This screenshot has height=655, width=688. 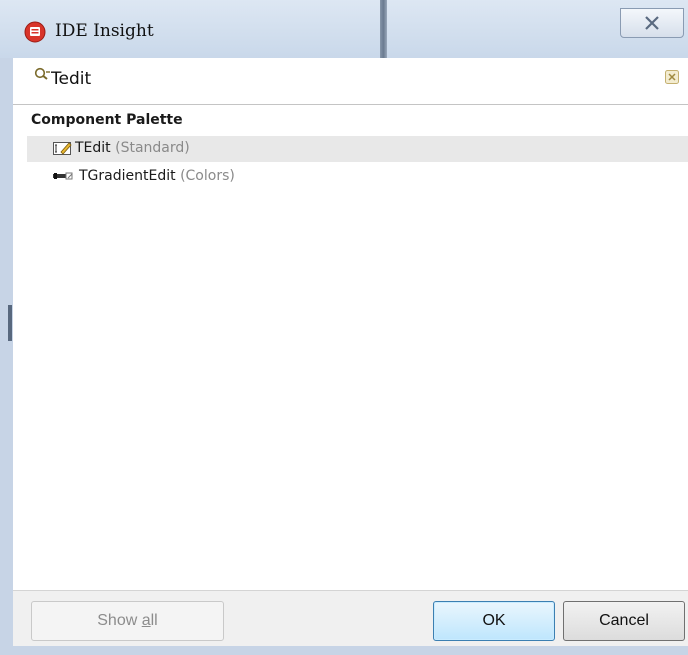 What do you see at coordinates (672, 77) in the screenshot?
I see `clear-icon` at bounding box center [672, 77].